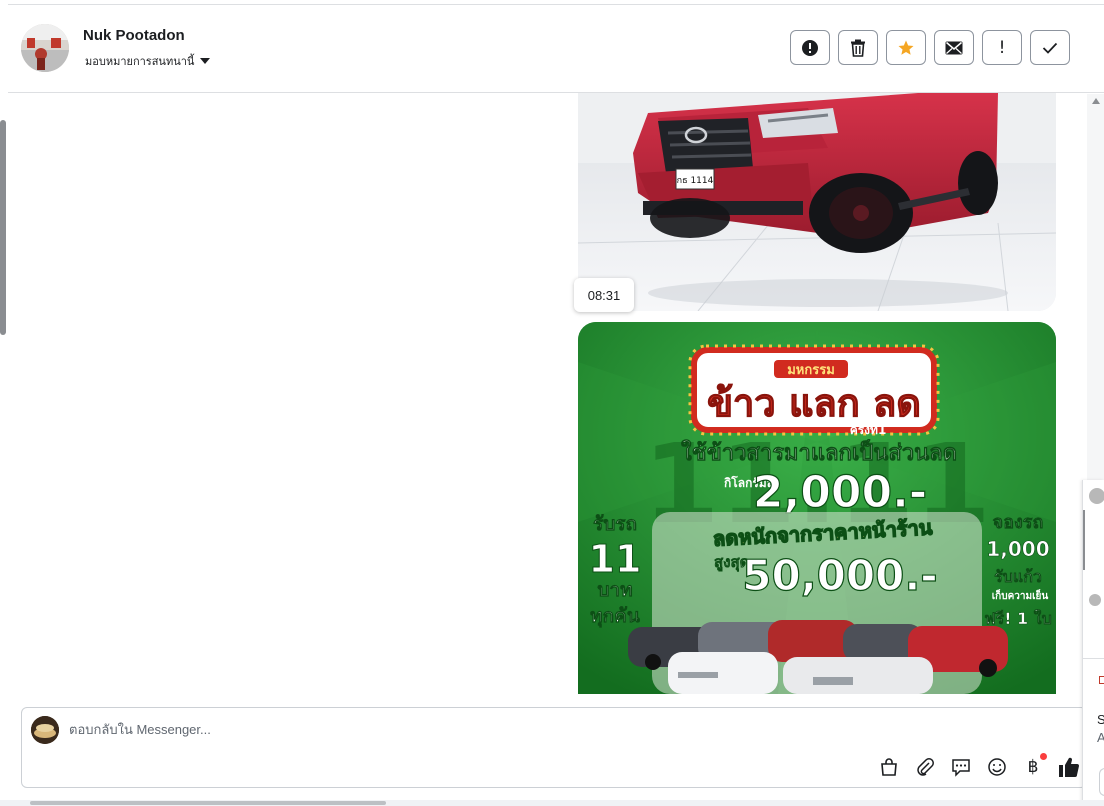  I want to click on left-scrollbar, so click(3, 227).